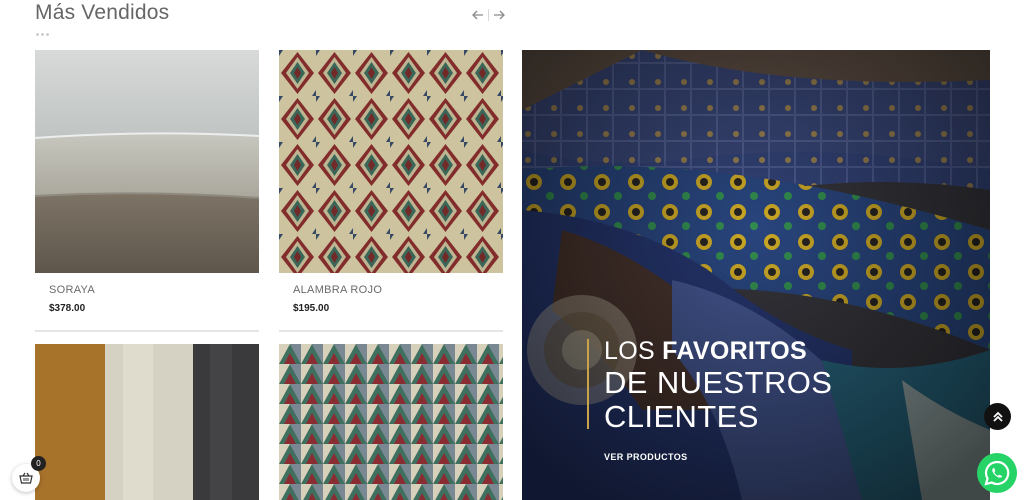 The image size is (1024, 500). Describe the element at coordinates (102, 12) in the screenshot. I see `section-title: Más Vendidos` at that location.